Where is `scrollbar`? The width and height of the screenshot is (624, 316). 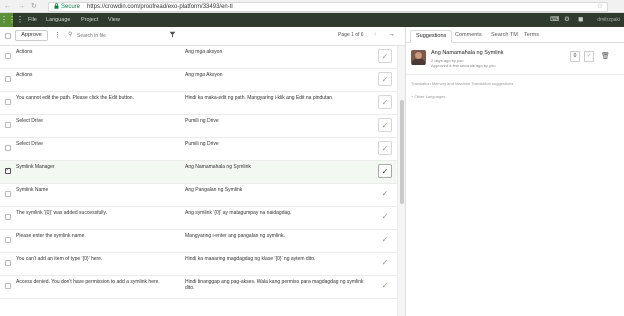
scrollbar is located at coordinates (401, 181).